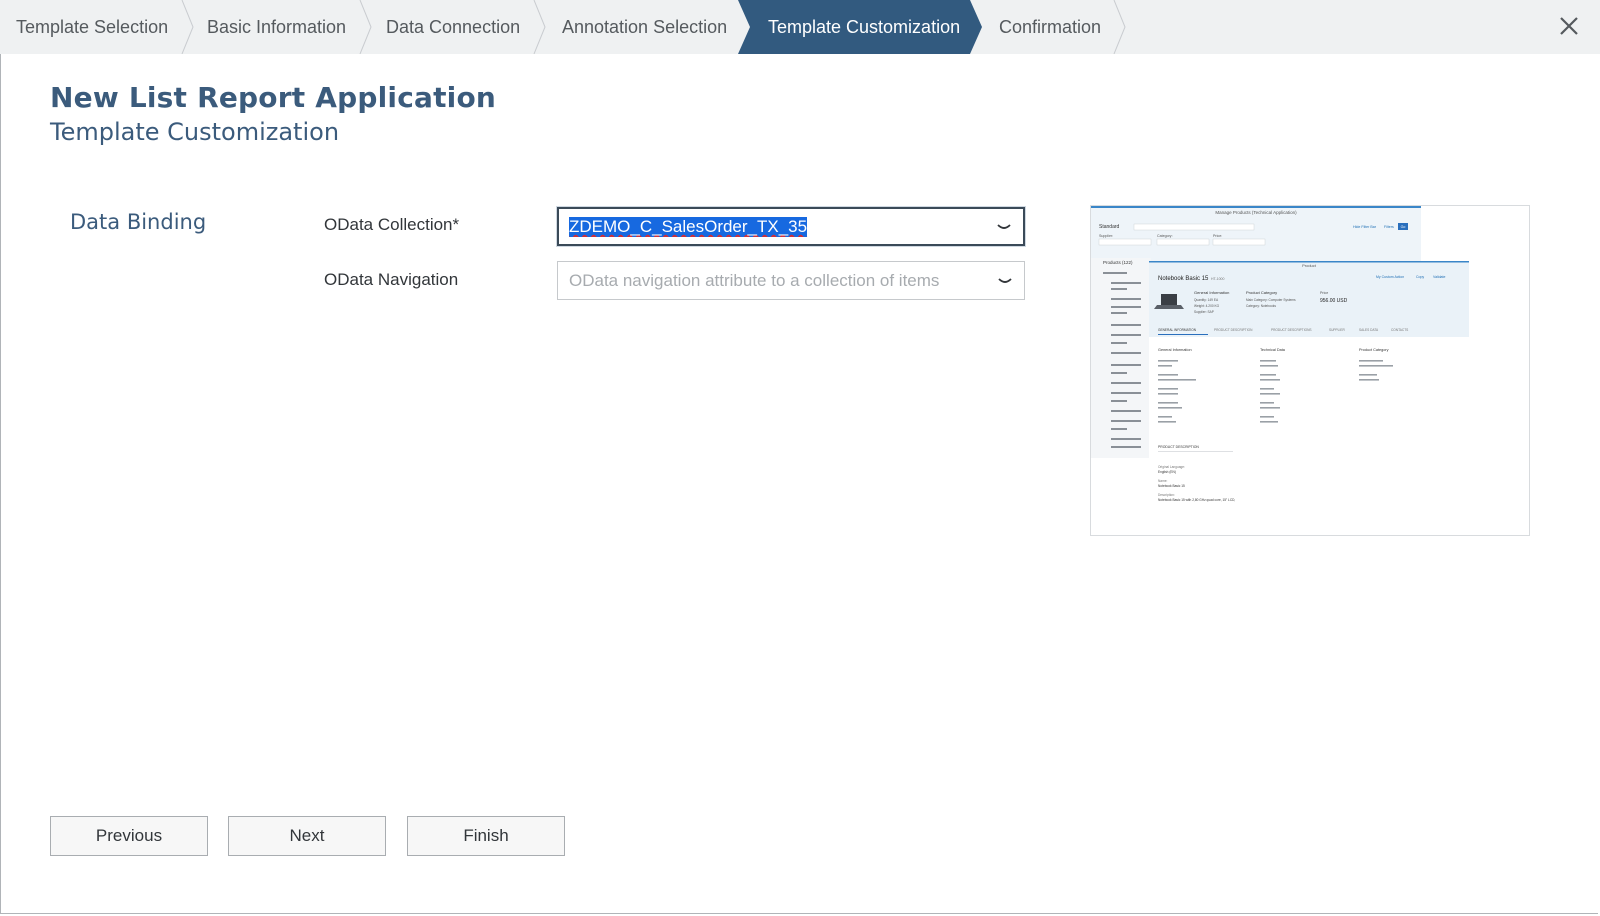 This screenshot has height=916, width=1600. What do you see at coordinates (1183, 279) in the screenshot?
I see `preview-product-name: Notebook Basic 15` at bounding box center [1183, 279].